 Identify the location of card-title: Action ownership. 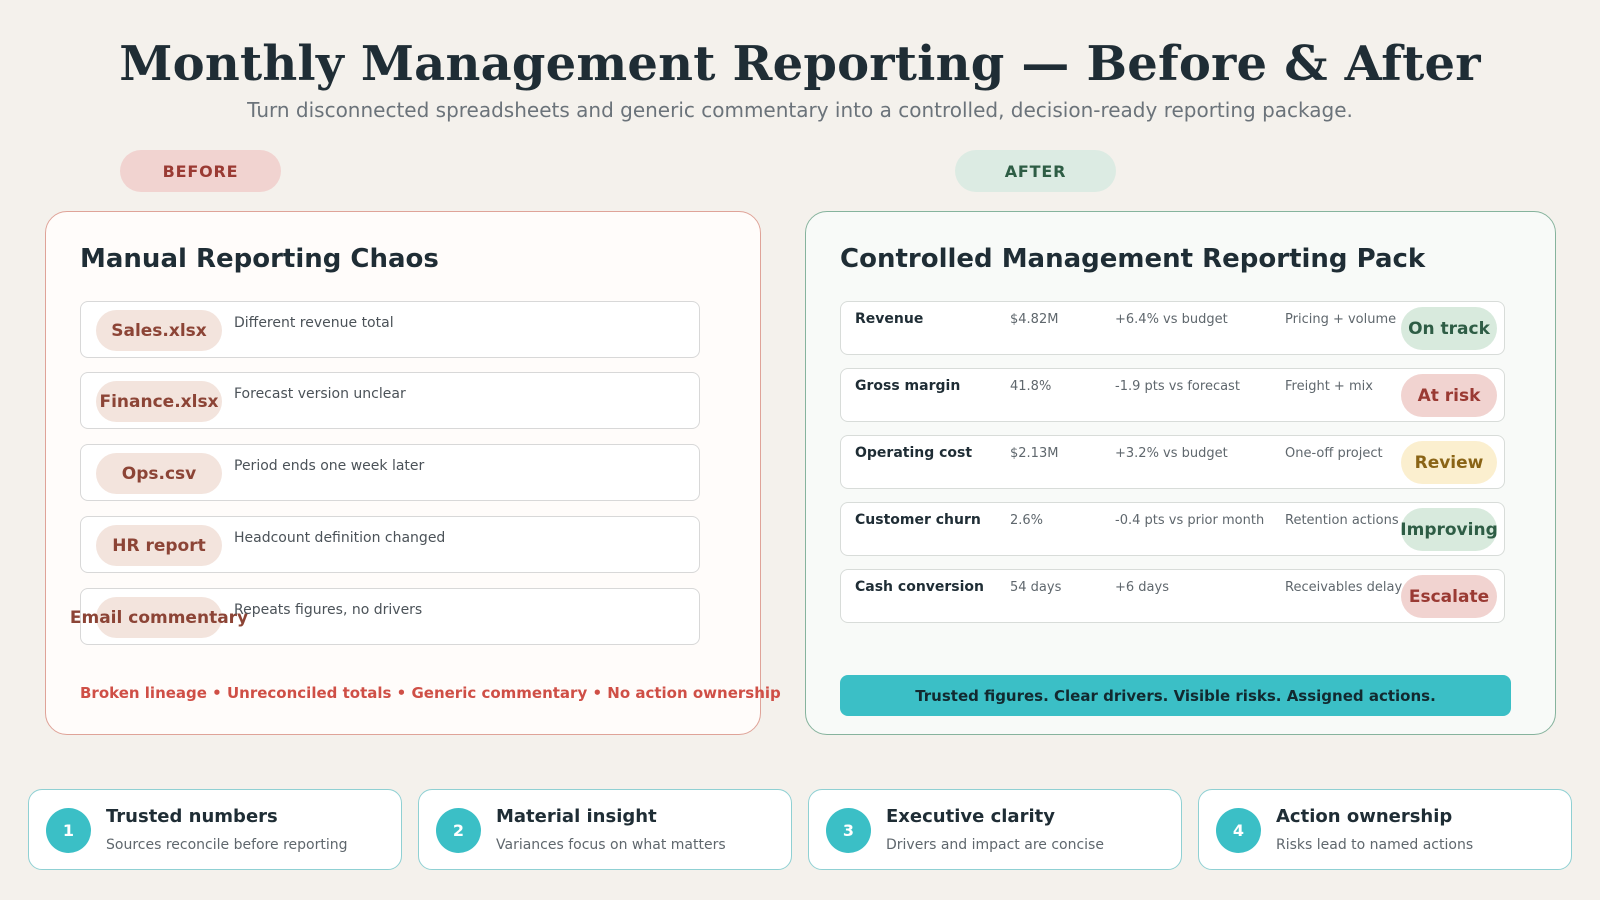
(1364, 816).